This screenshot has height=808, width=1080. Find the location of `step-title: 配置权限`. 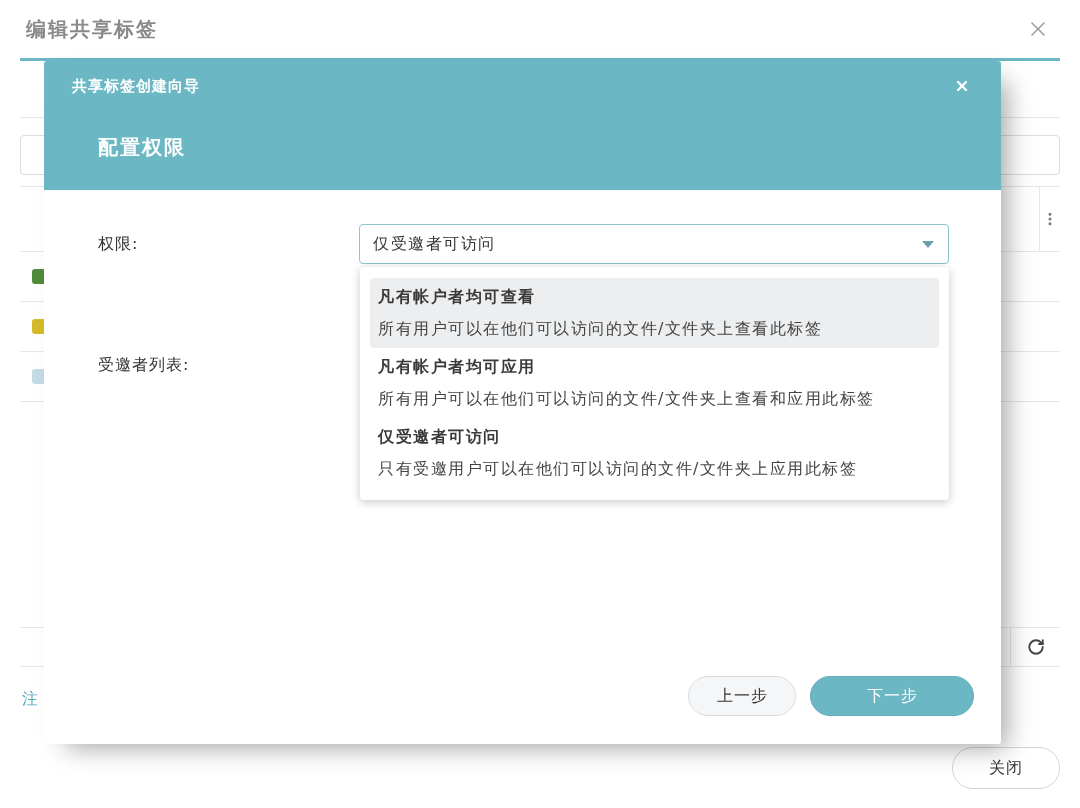

step-title: 配置权限 is located at coordinates (142, 147).